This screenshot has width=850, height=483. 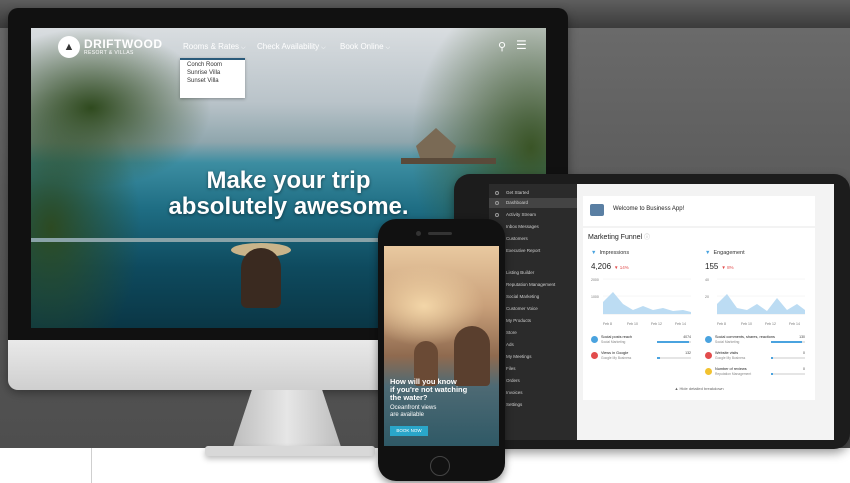 What do you see at coordinates (649, 209) in the screenshot?
I see `welcome-text: Welcome to Business App!` at bounding box center [649, 209].